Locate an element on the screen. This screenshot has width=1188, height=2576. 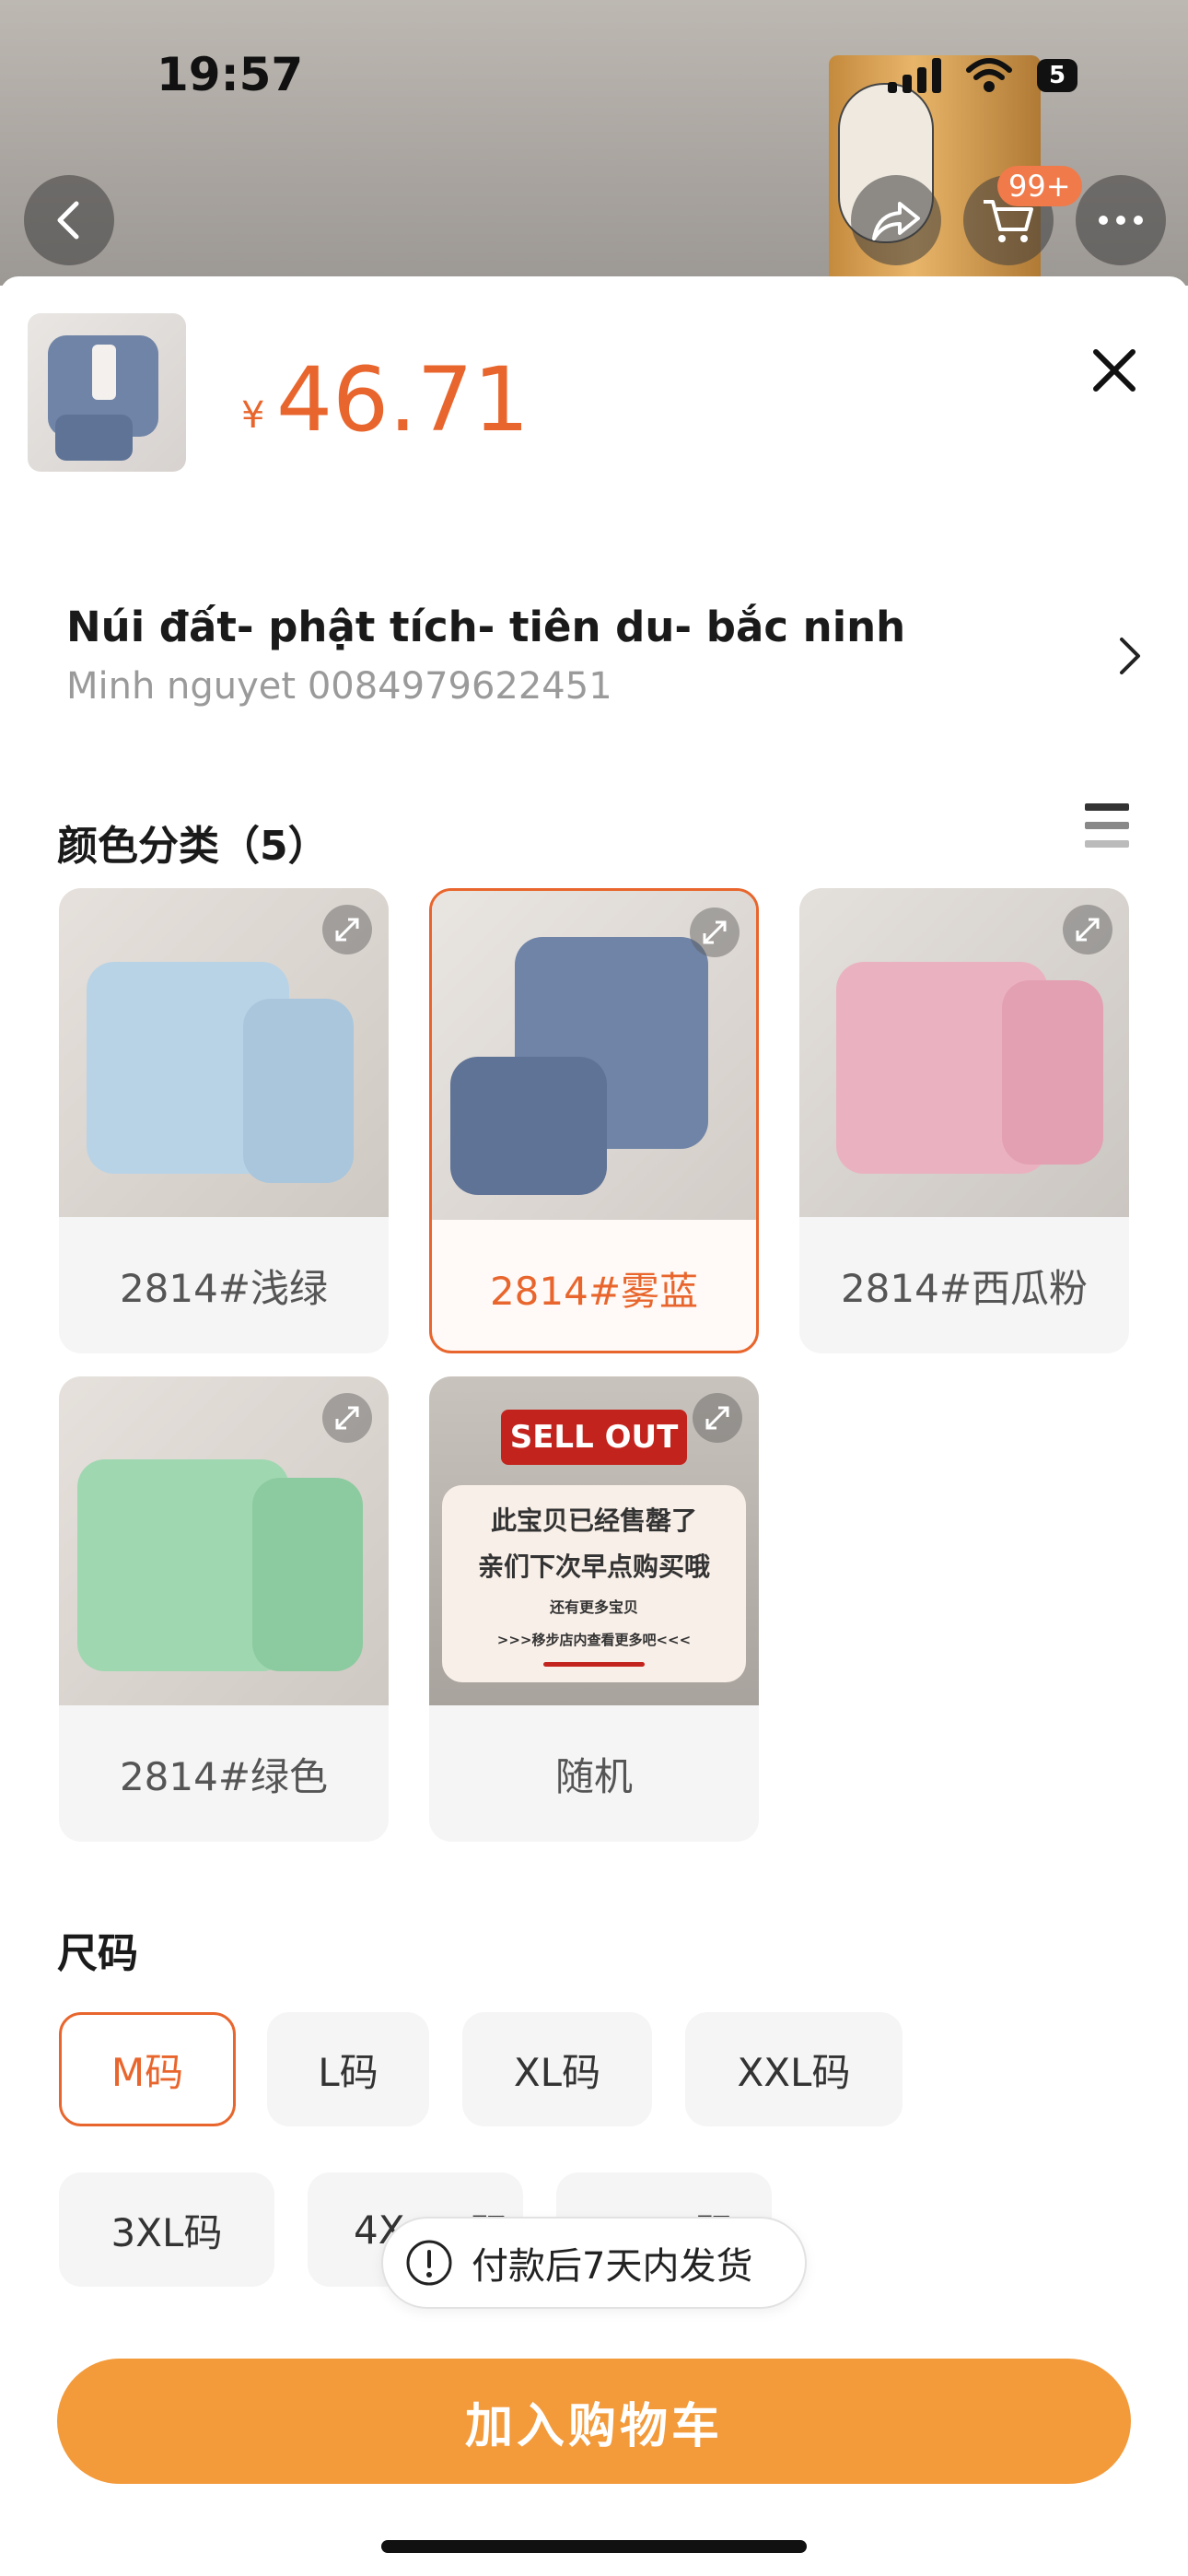
address-title: Núi đất- phật tích- tiên du- bắc ninh is located at coordinates (485, 627).